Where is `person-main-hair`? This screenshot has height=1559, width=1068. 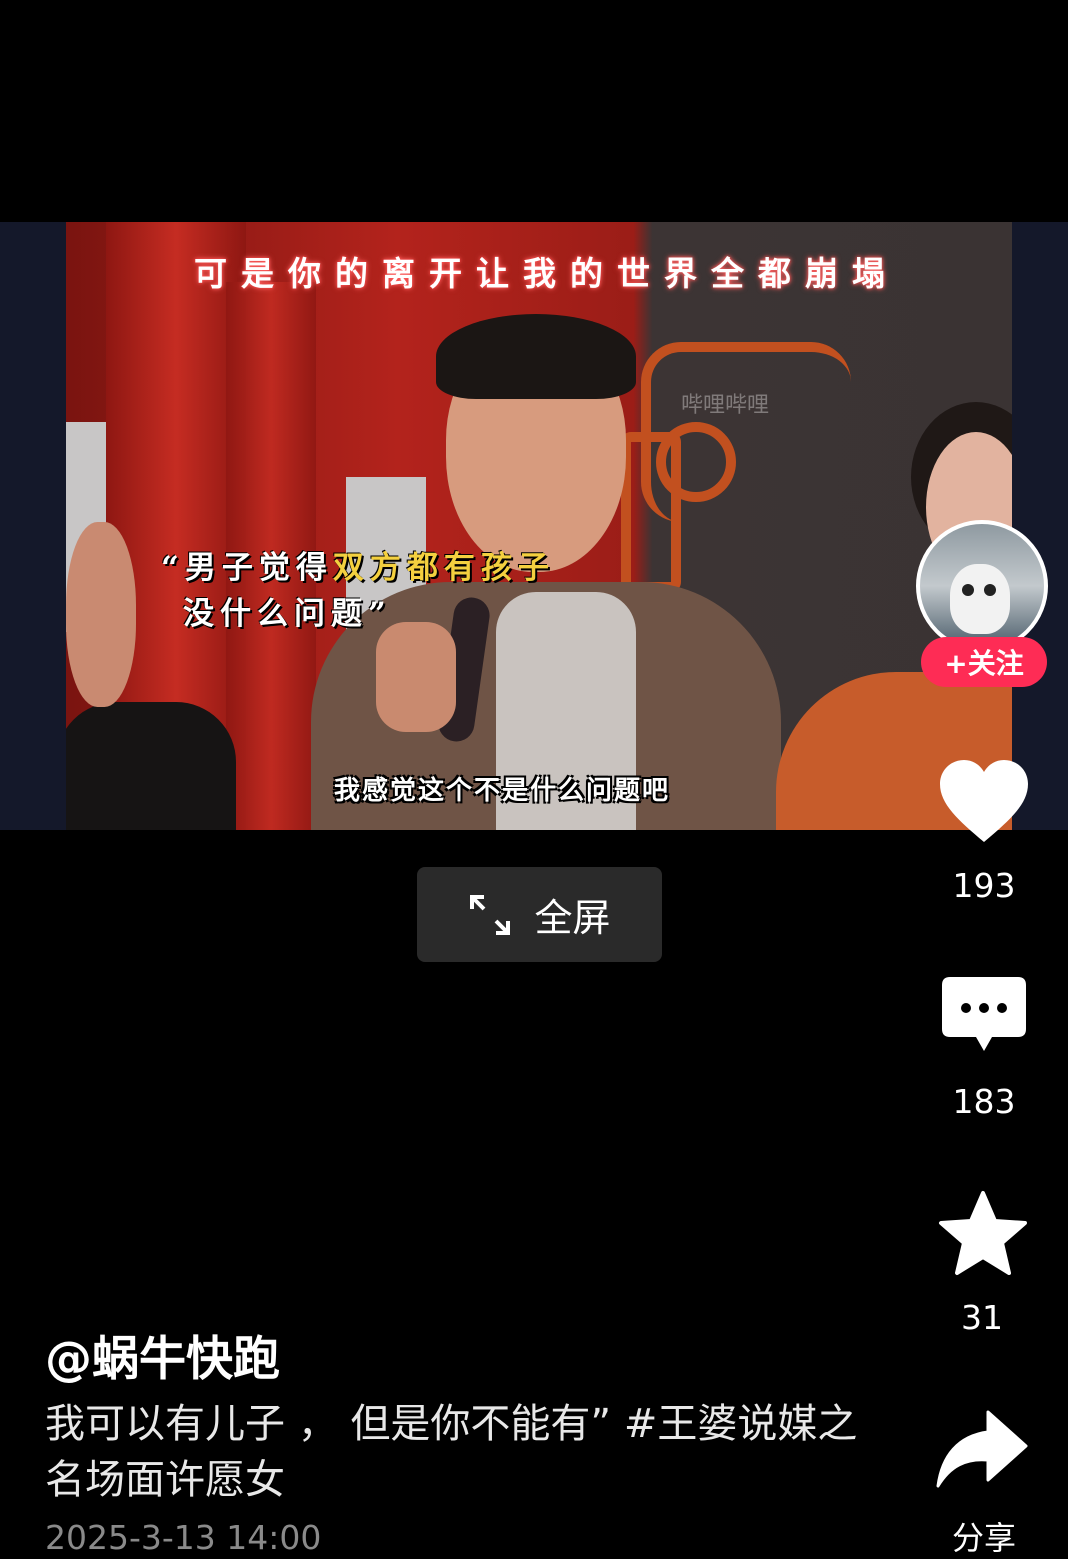 person-main-hair is located at coordinates (536, 356).